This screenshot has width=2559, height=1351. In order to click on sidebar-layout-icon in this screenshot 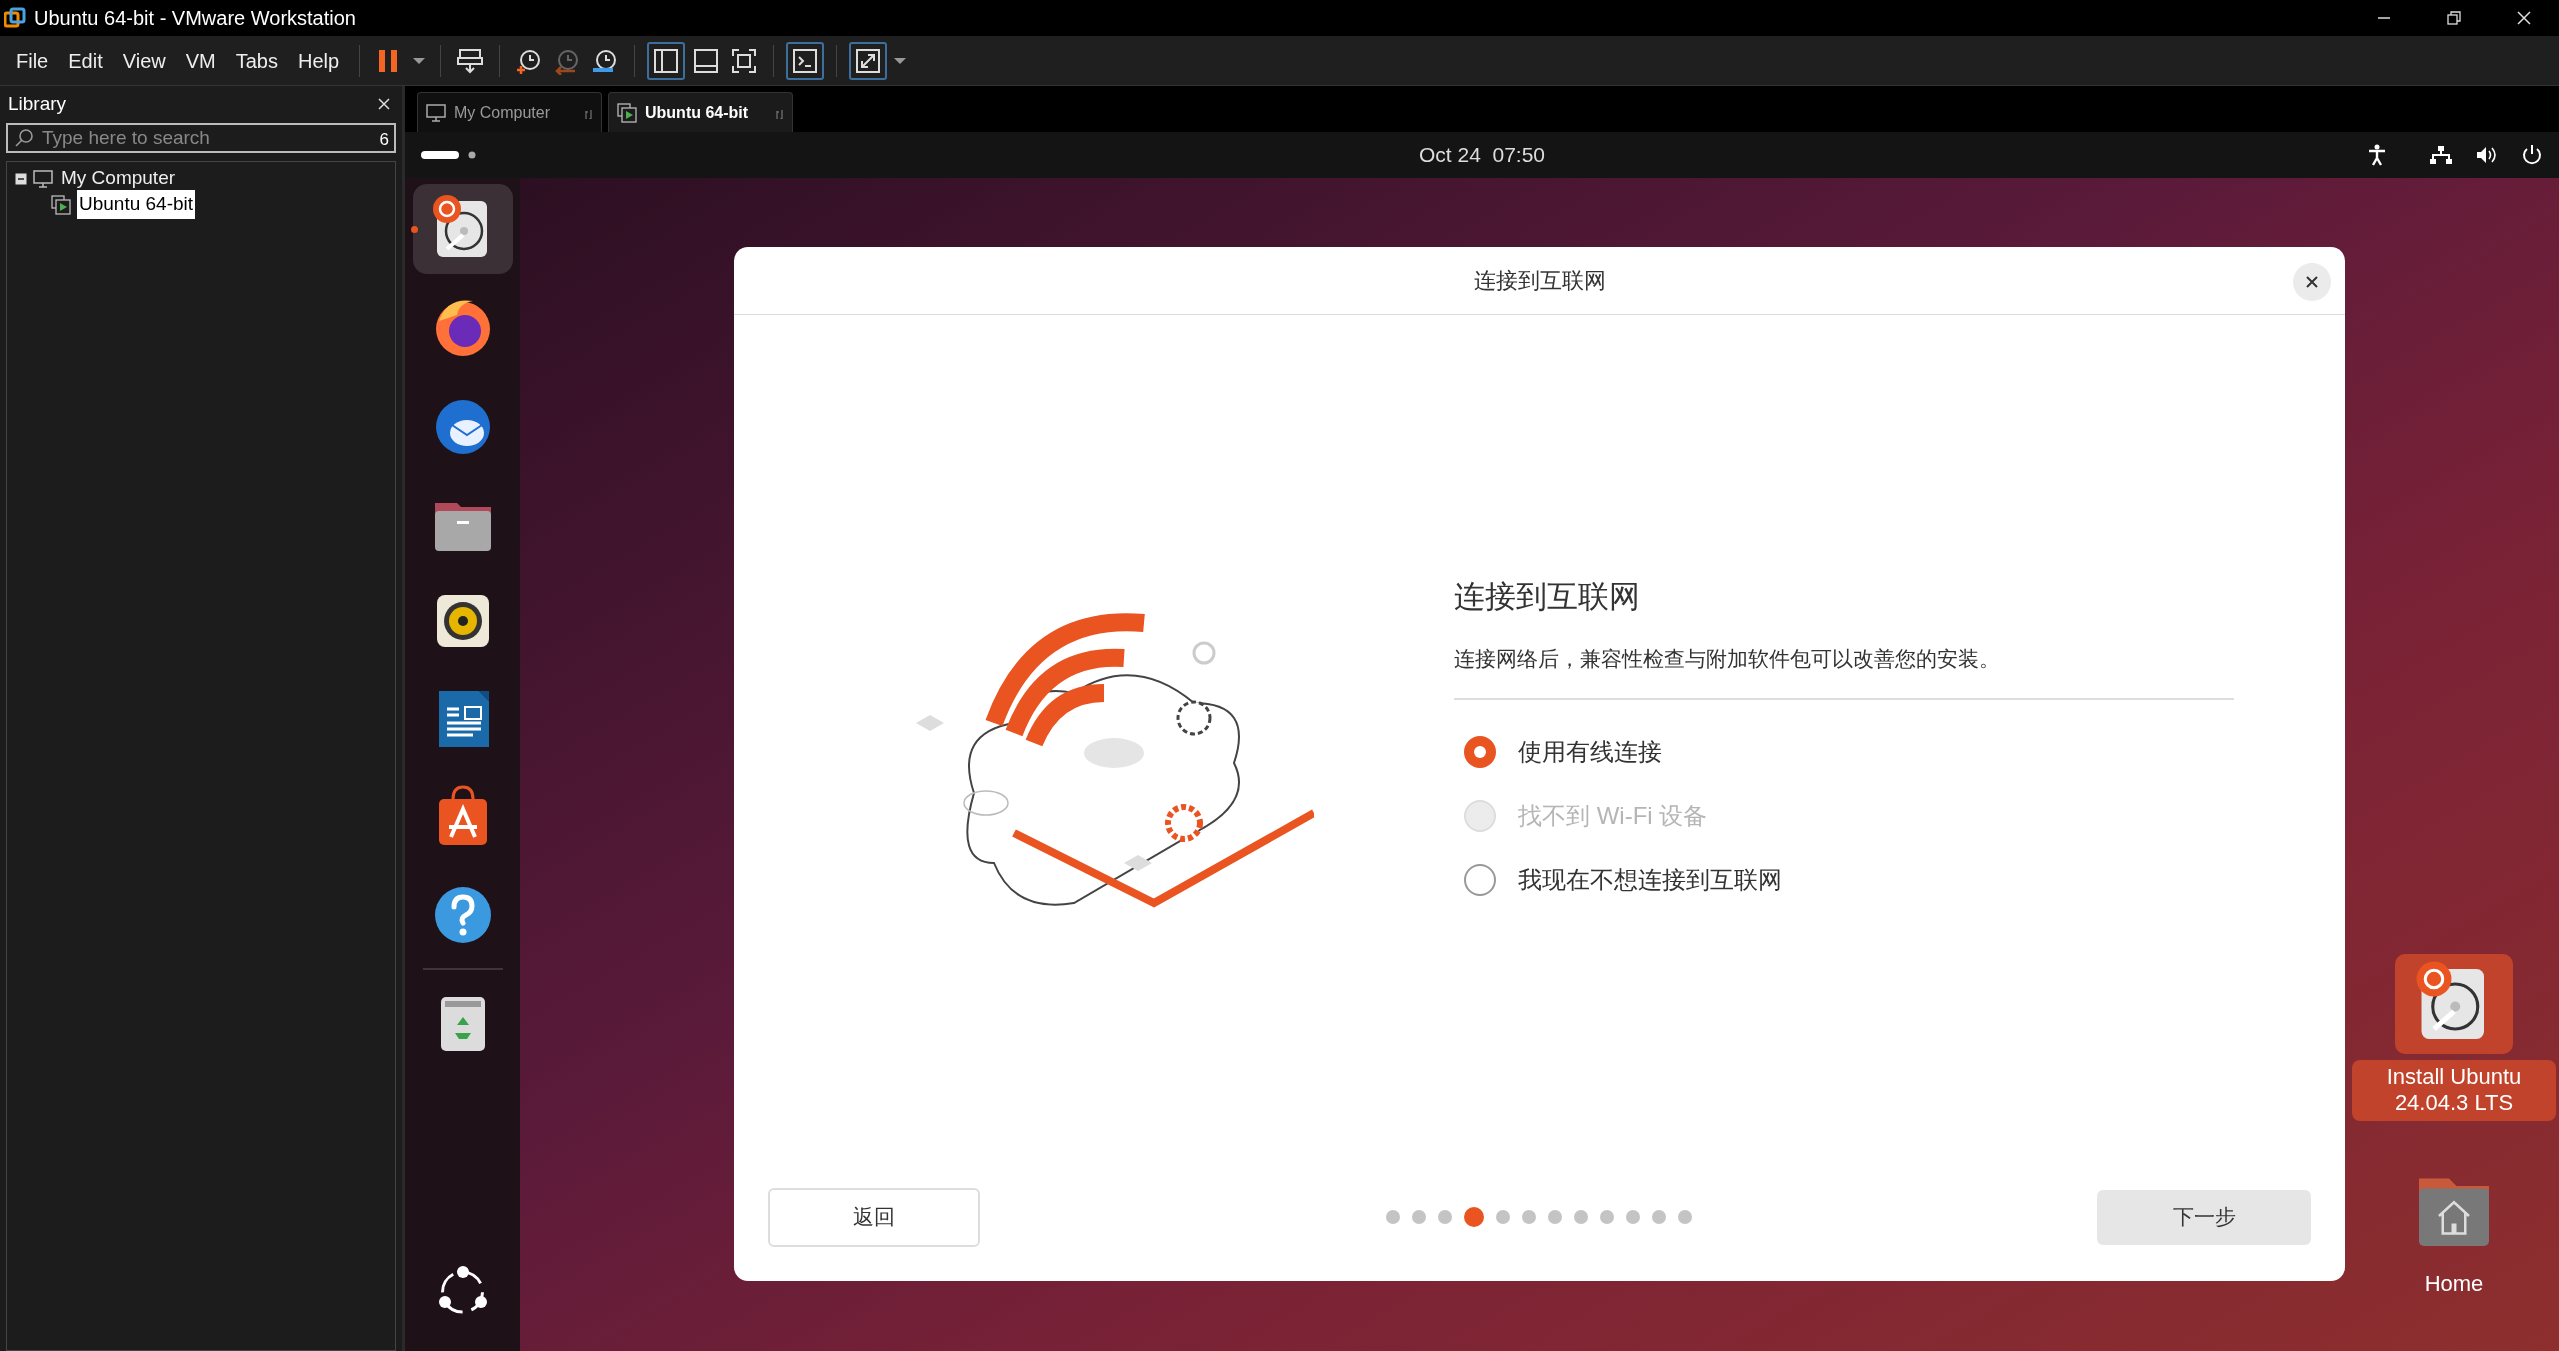, I will do `click(666, 60)`.